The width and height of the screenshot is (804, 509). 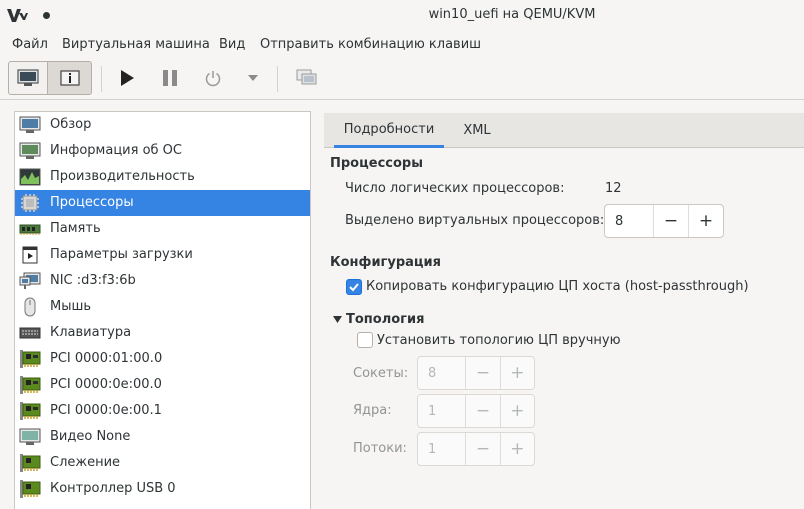 What do you see at coordinates (91, 332) in the screenshot?
I see `sidebar-item-label: Клавиатура` at bounding box center [91, 332].